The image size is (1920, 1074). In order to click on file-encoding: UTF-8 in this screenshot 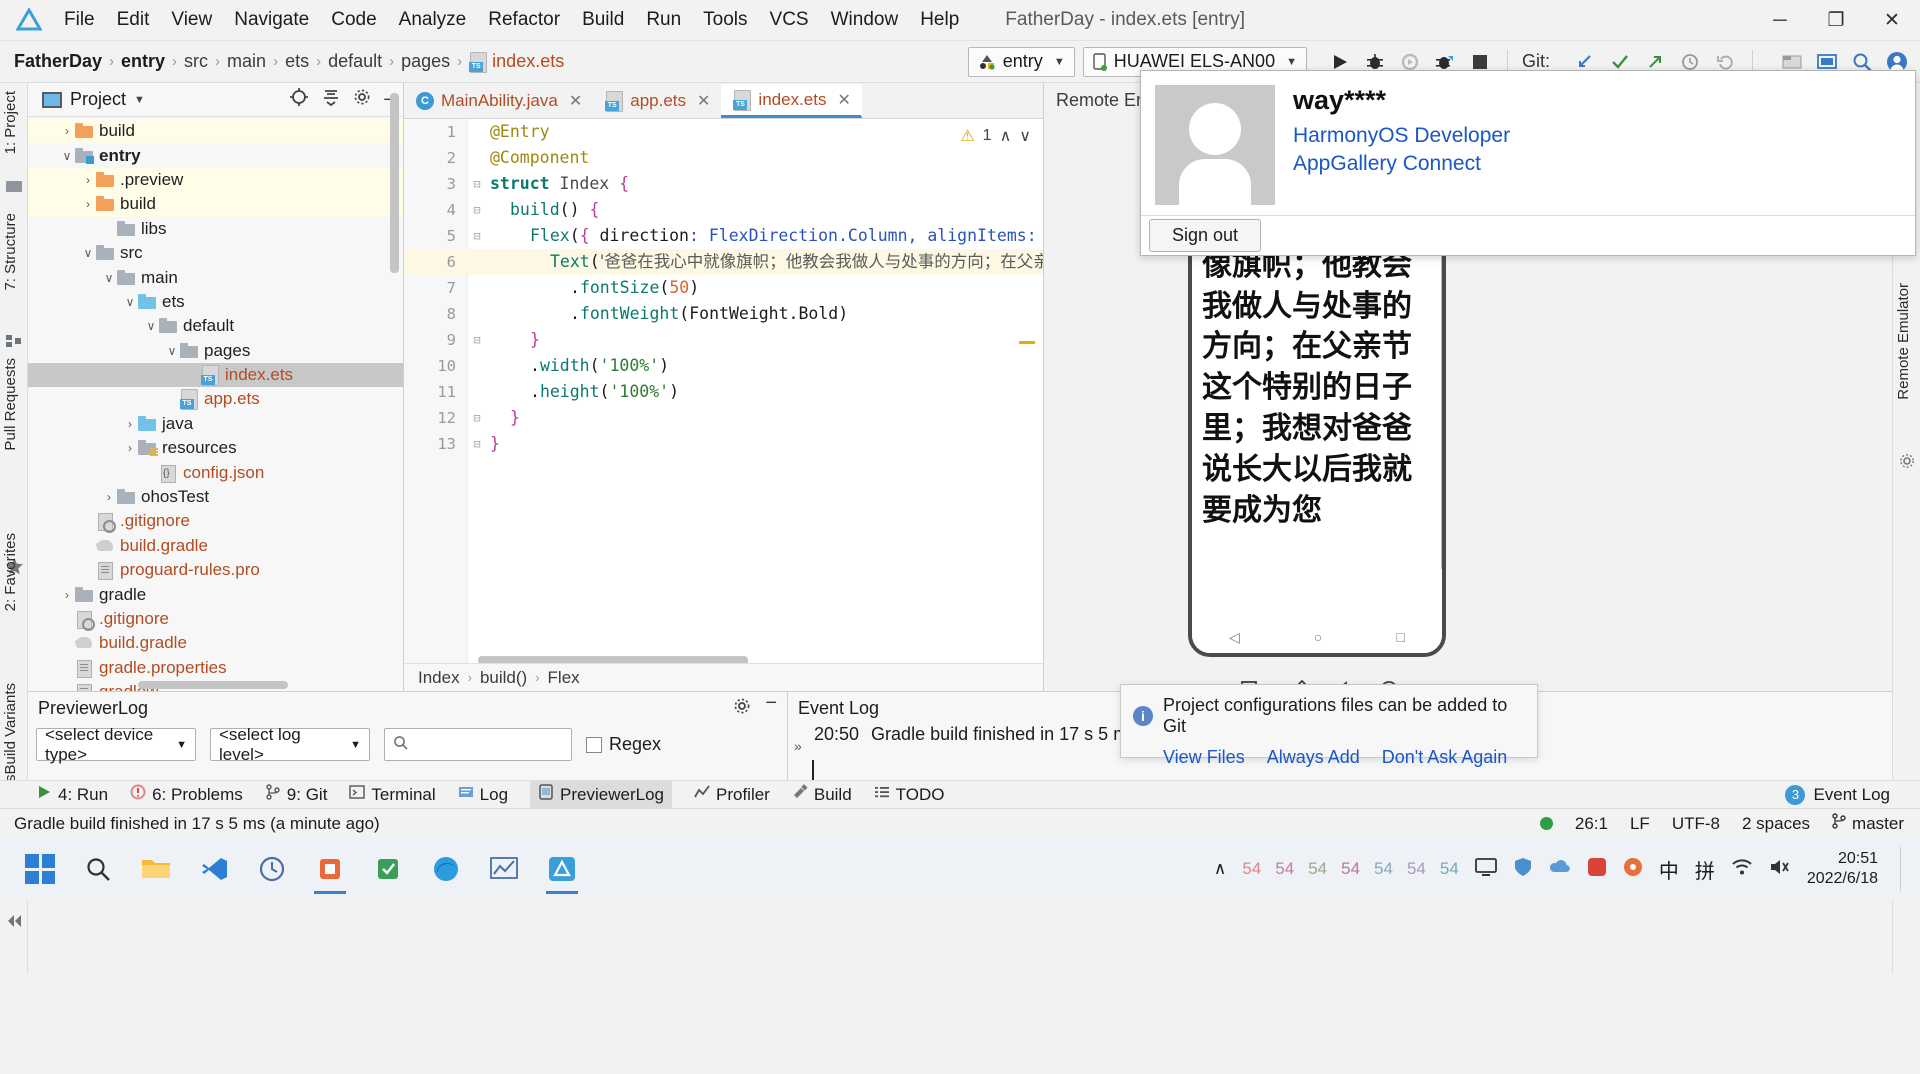, I will do `click(1696, 824)`.